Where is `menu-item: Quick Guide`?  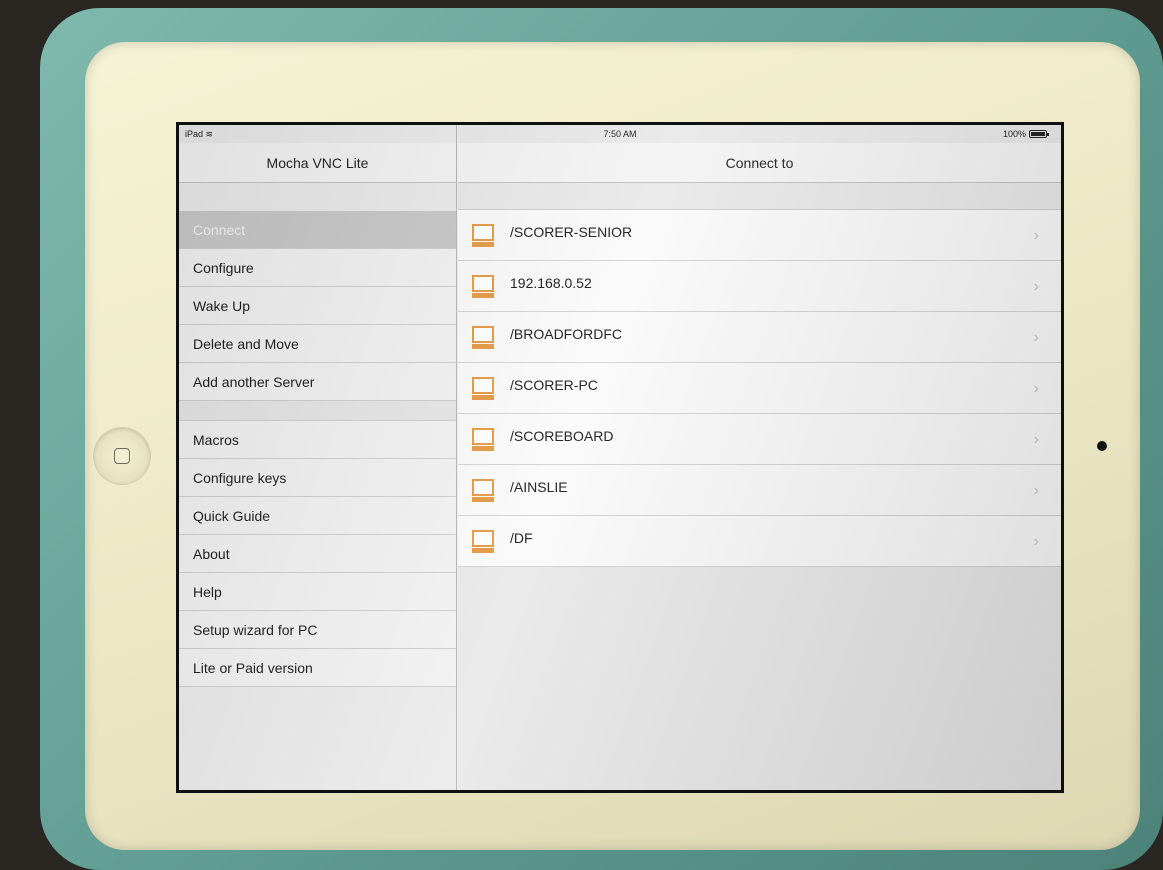
menu-item: Quick Guide is located at coordinates (317, 516).